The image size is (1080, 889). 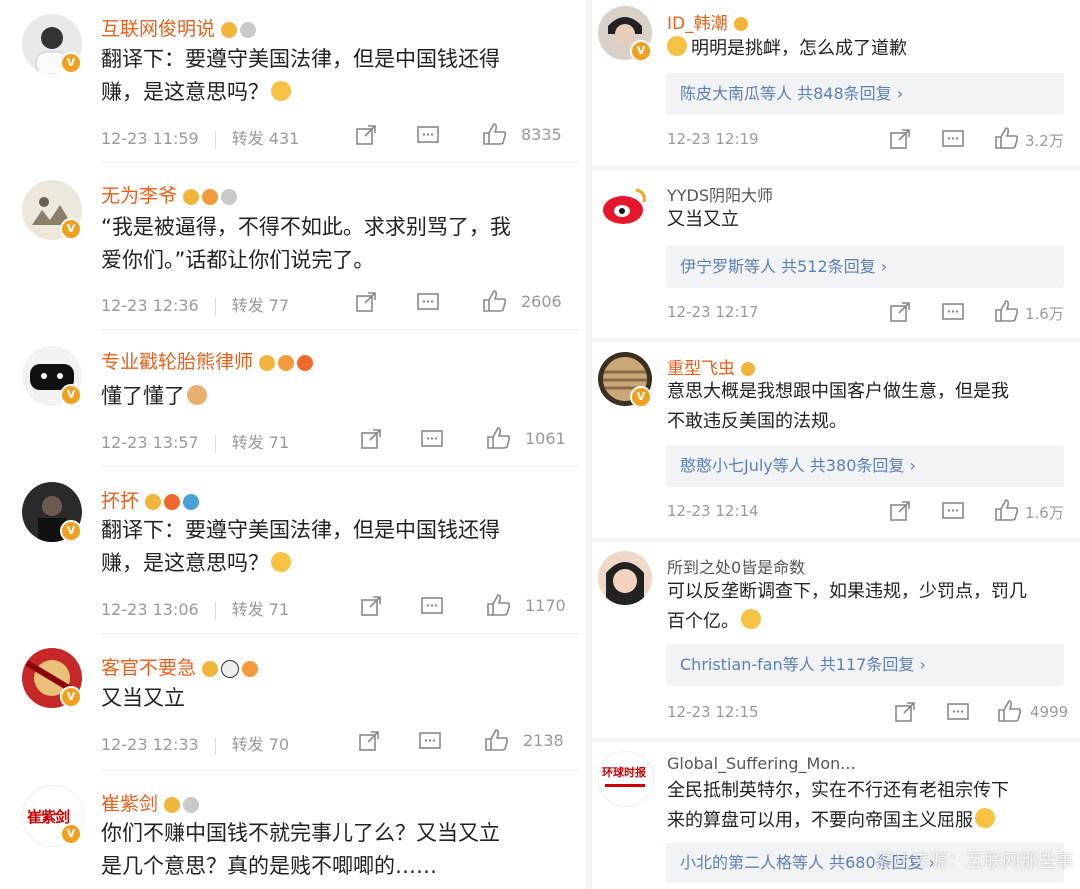 I want to click on repost-count: 转发 70, so click(x=260, y=744).